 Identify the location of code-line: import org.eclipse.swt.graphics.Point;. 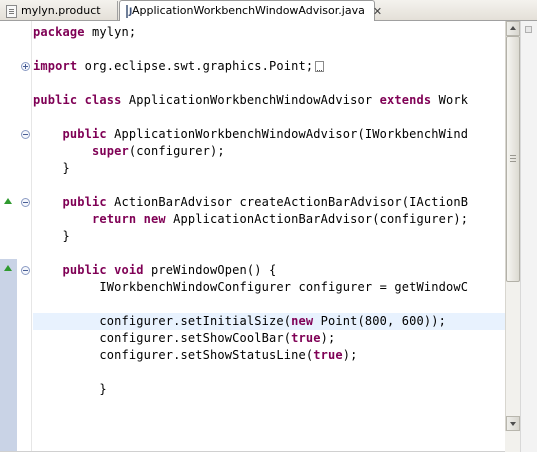
(179, 66).